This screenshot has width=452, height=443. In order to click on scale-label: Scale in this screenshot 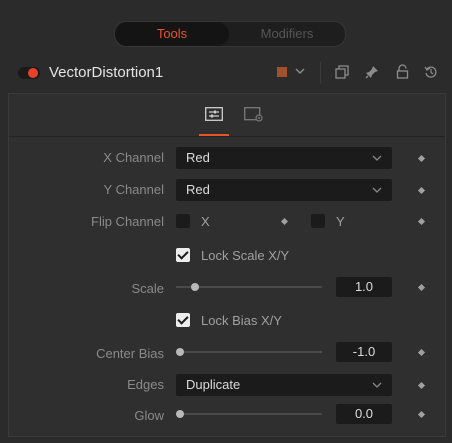, I will do `click(147, 288)`.